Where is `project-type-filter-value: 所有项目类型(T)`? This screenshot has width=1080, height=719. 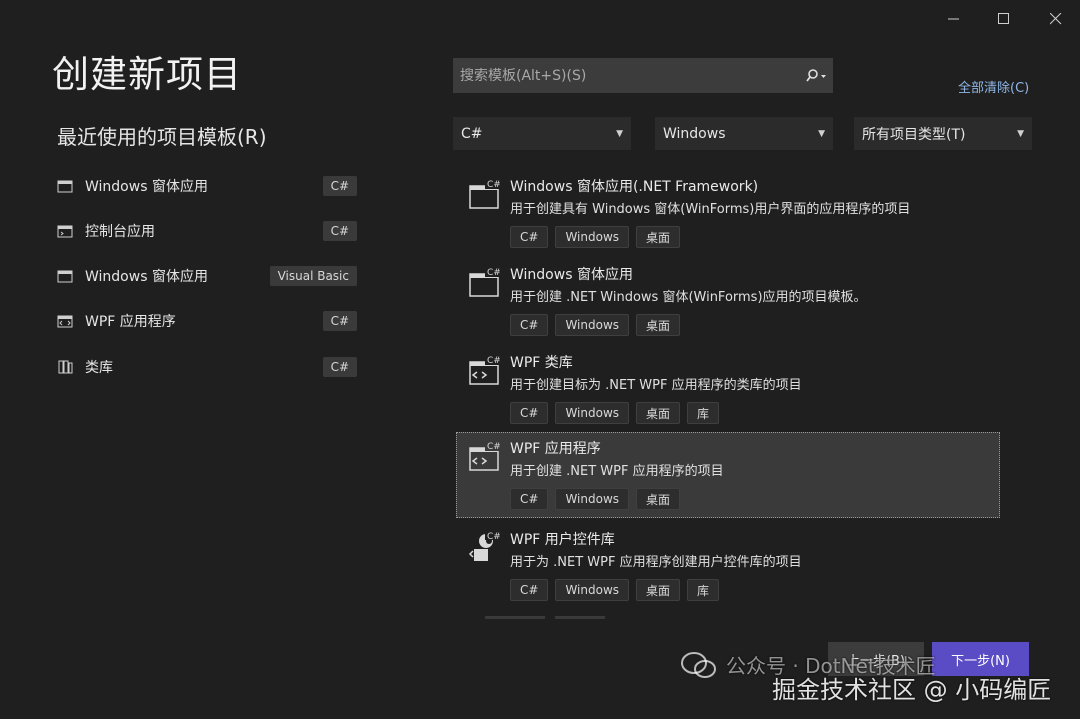 project-type-filter-value: 所有项目类型(T) is located at coordinates (914, 134).